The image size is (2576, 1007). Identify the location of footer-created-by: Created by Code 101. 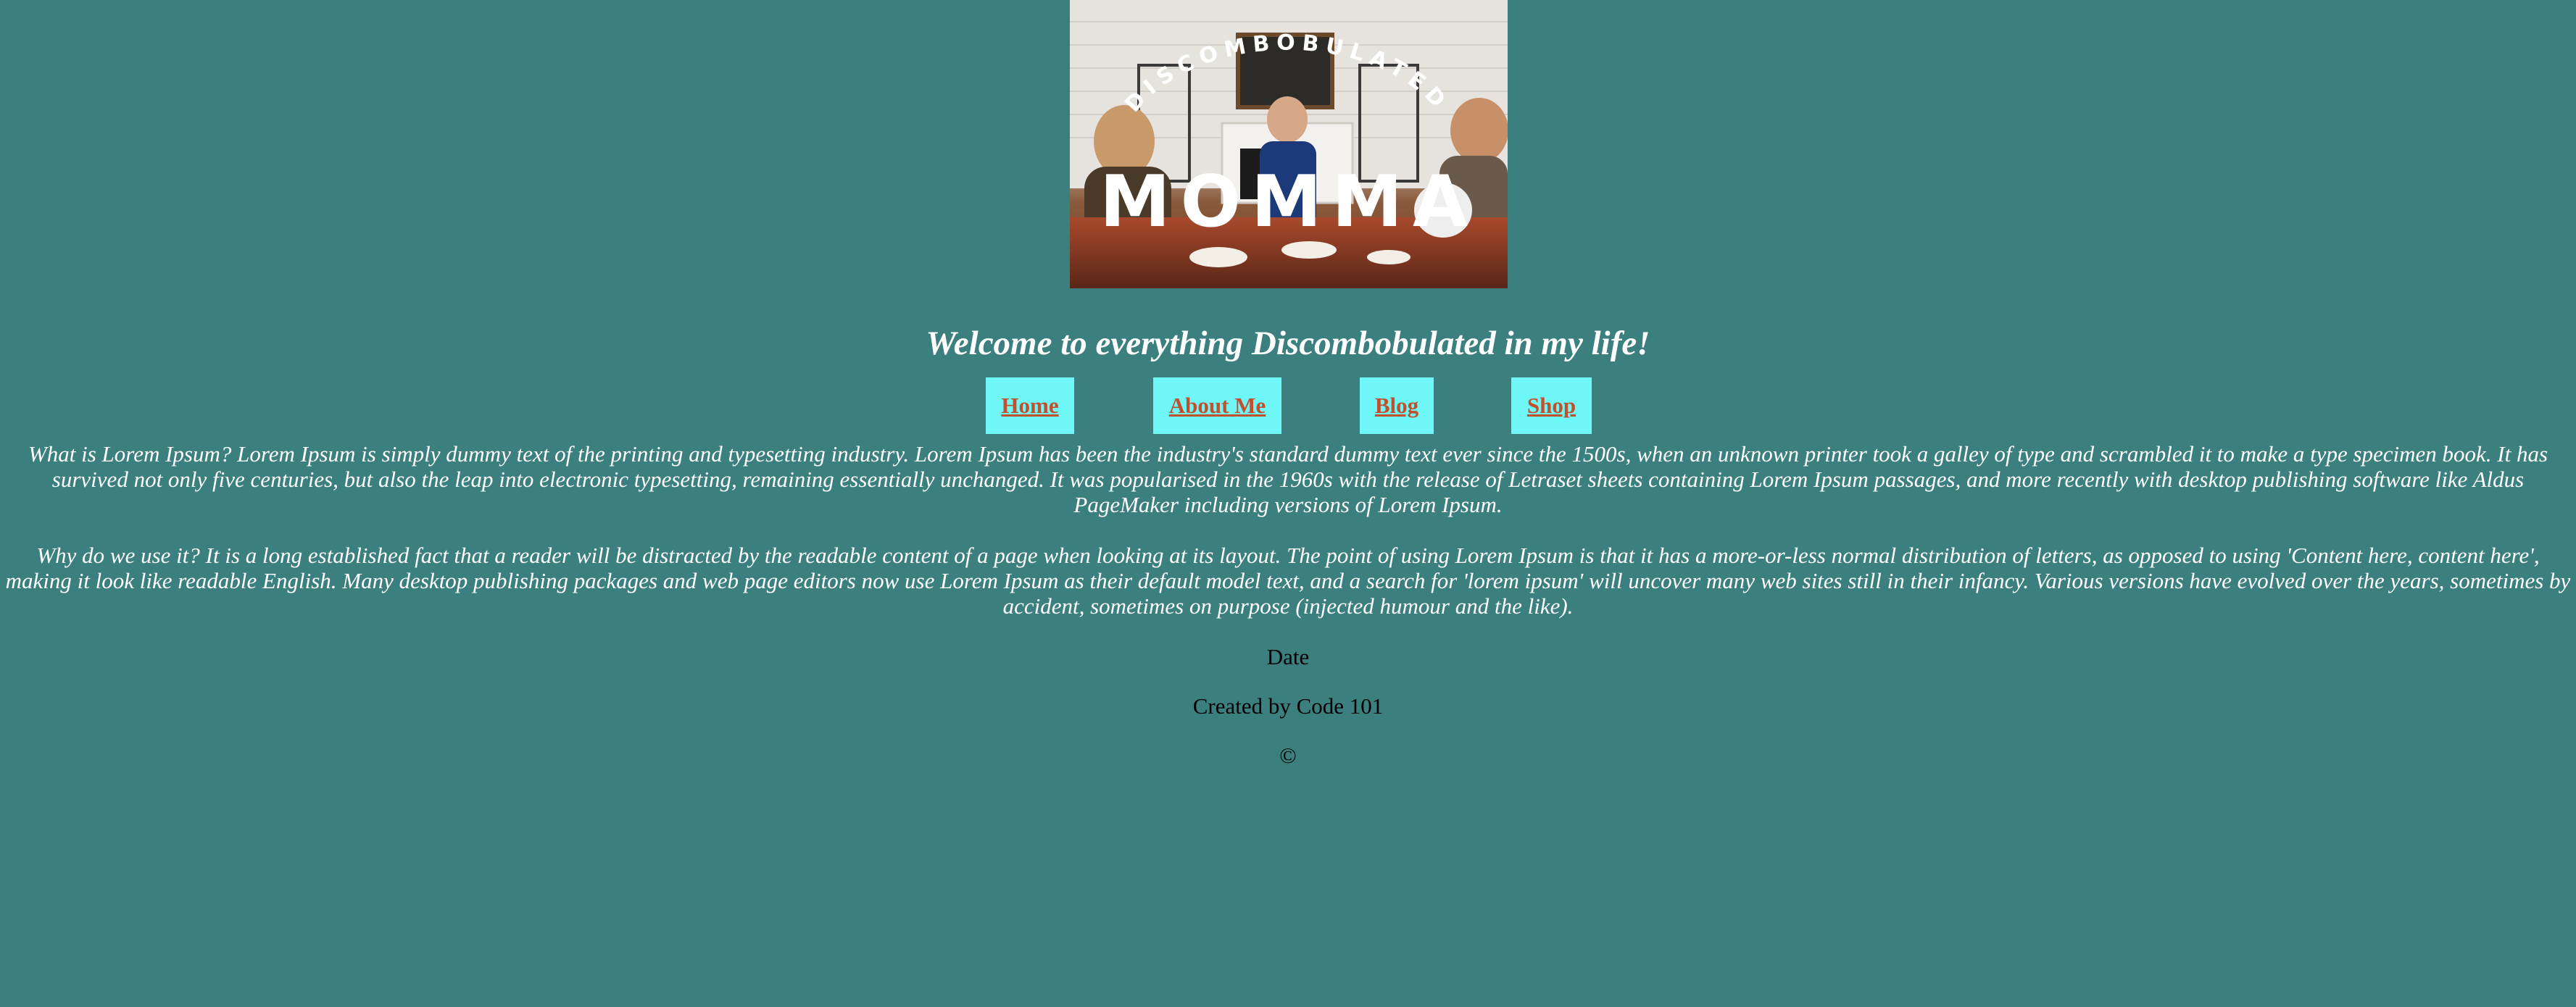
(1288, 706).